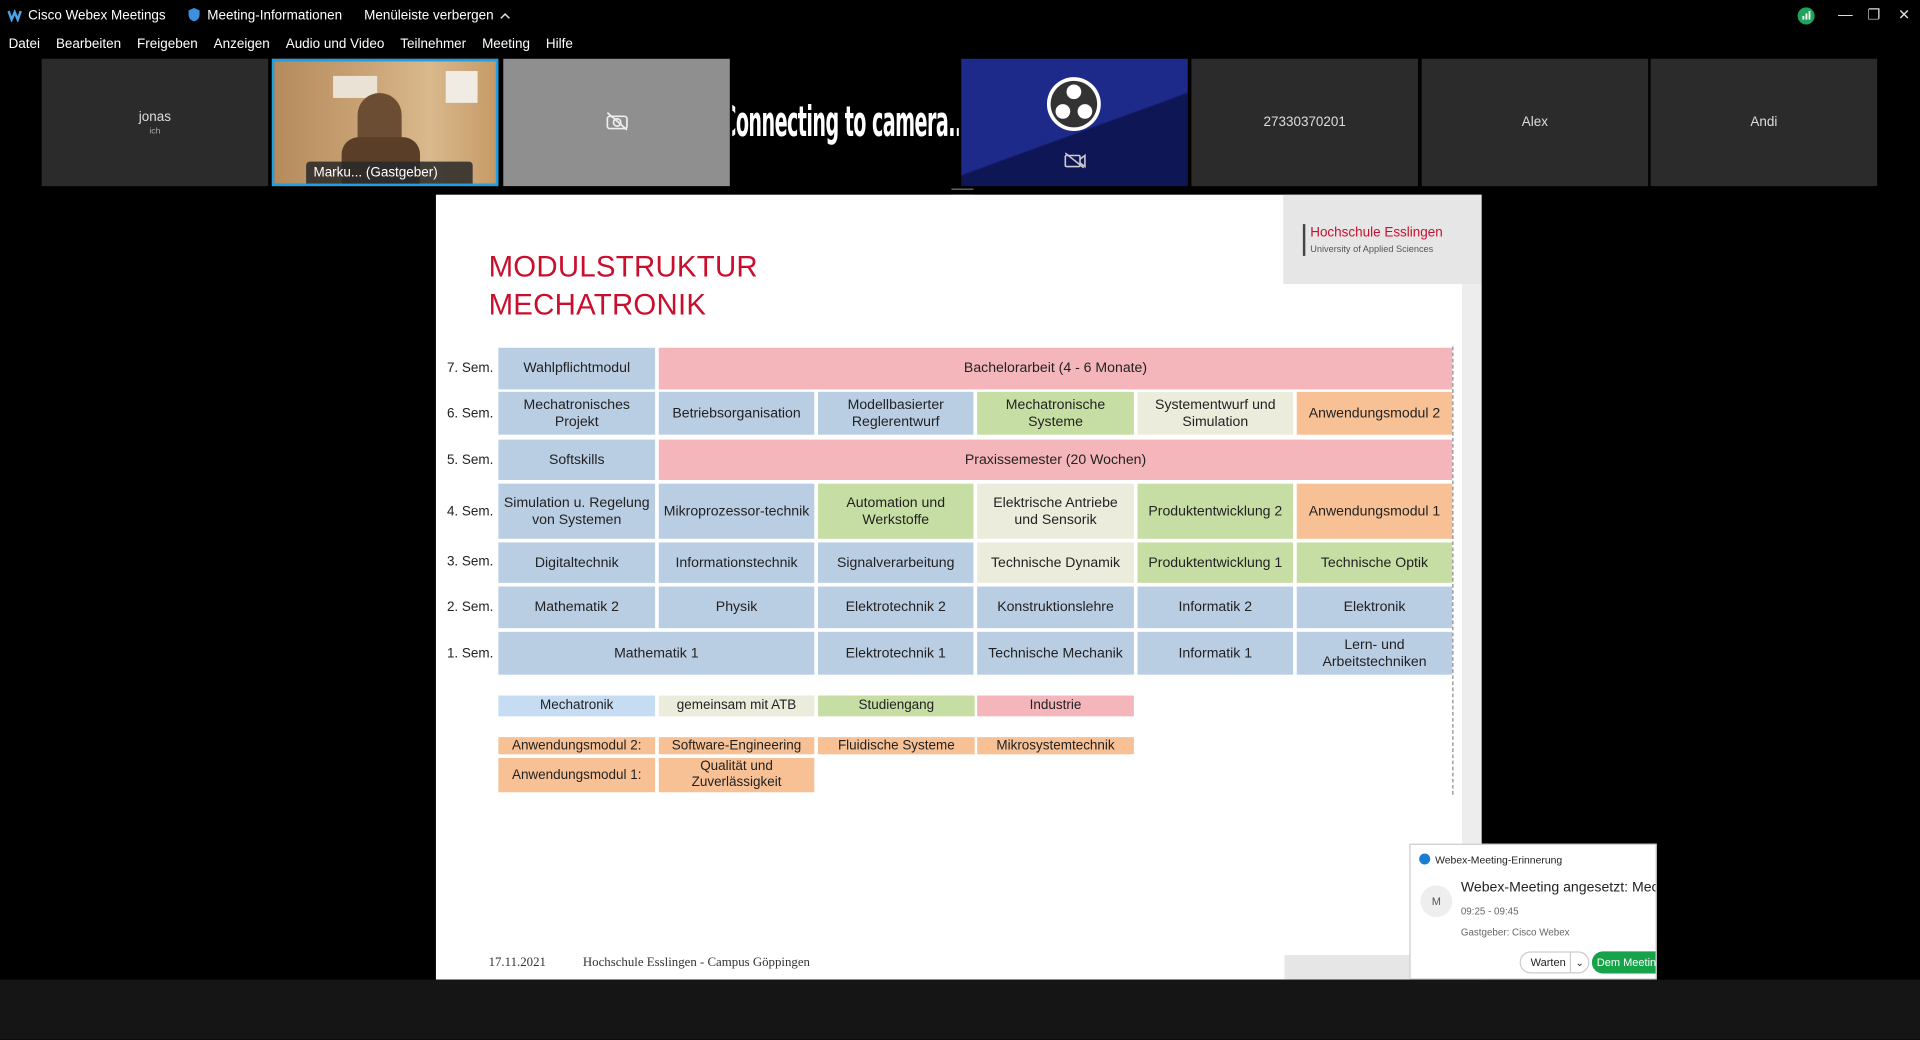 Image resolution: width=1920 pixels, height=1040 pixels. What do you see at coordinates (1578, 962) in the screenshot?
I see `chevron-down-icon: ⌄` at bounding box center [1578, 962].